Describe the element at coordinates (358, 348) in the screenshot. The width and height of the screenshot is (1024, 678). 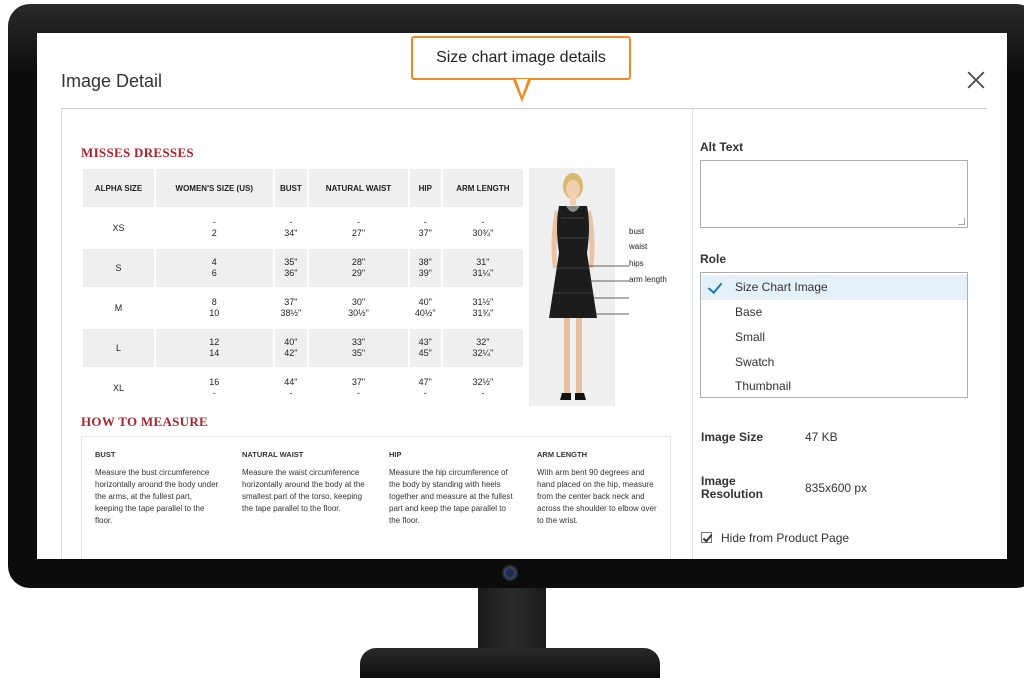
I see `table-cell: 33" 35"` at that location.